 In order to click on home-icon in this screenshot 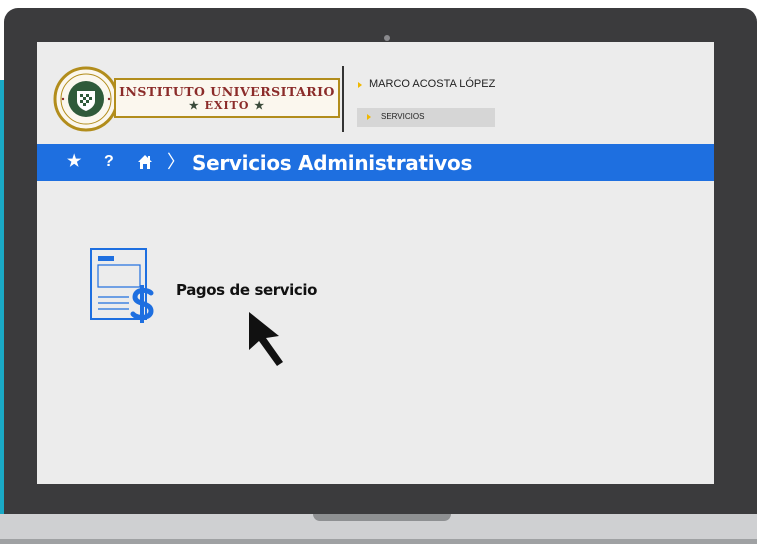, I will do `click(145, 162)`.